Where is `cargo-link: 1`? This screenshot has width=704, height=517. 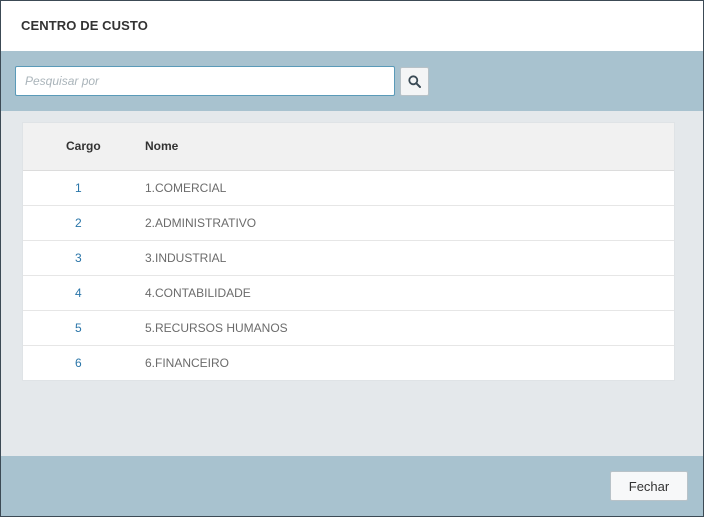 cargo-link: 1 is located at coordinates (78, 188).